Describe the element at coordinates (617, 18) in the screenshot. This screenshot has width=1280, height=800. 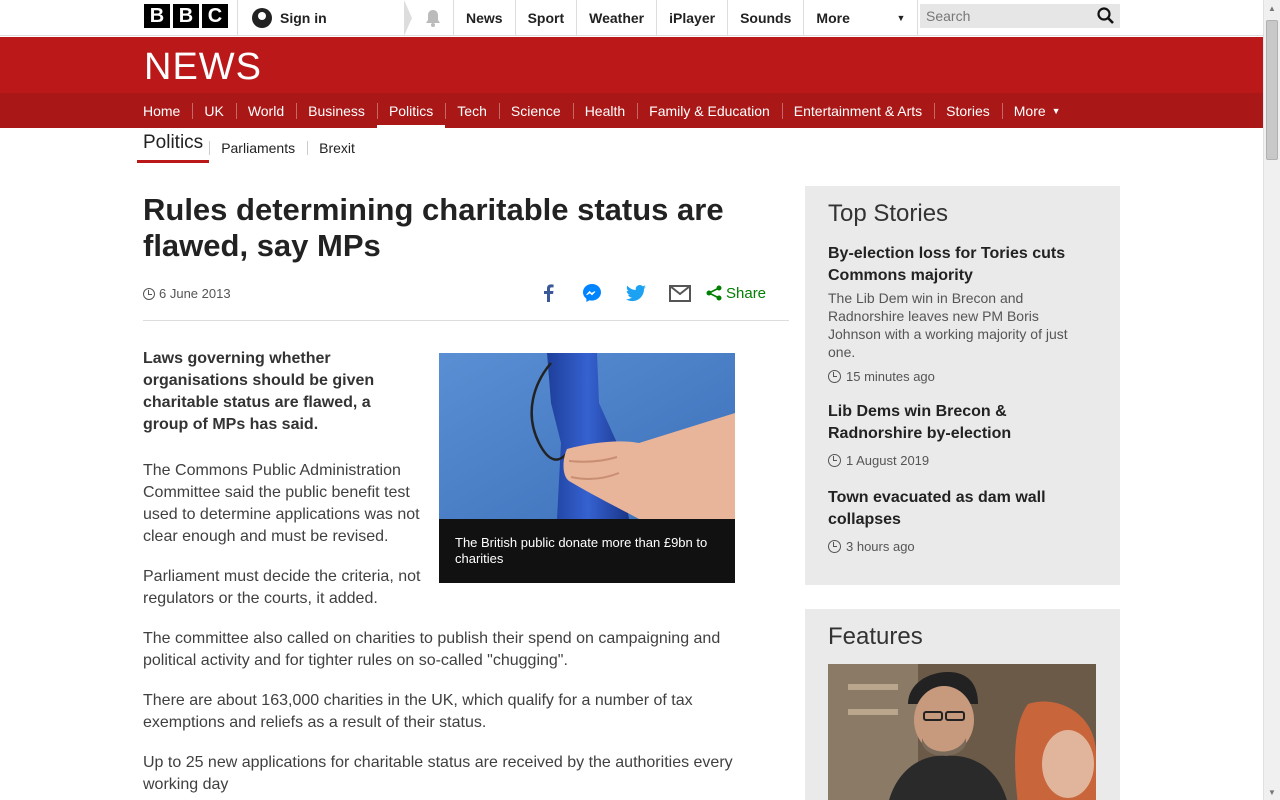
I see `global-nav-weather: Weather` at that location.